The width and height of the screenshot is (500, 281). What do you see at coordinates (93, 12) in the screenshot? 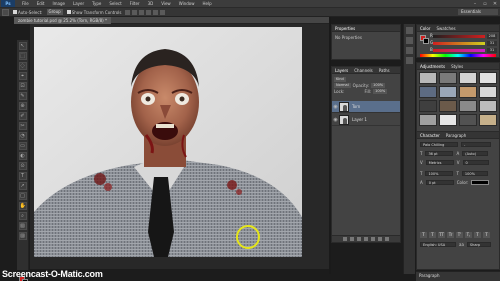
I see `transform-controls-checkbox: Show Transform Controls` at bounding box center [93, 12].